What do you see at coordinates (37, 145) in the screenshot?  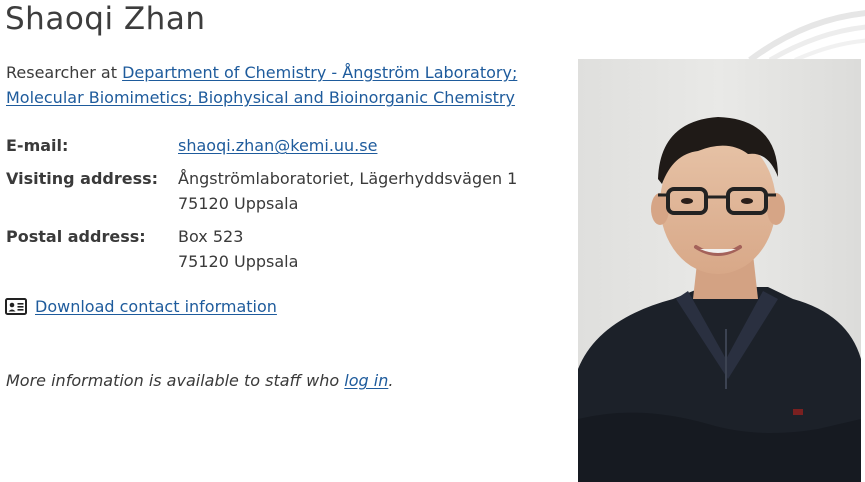 I see `email-label: E-mail:` at bounding box center [37, 145].